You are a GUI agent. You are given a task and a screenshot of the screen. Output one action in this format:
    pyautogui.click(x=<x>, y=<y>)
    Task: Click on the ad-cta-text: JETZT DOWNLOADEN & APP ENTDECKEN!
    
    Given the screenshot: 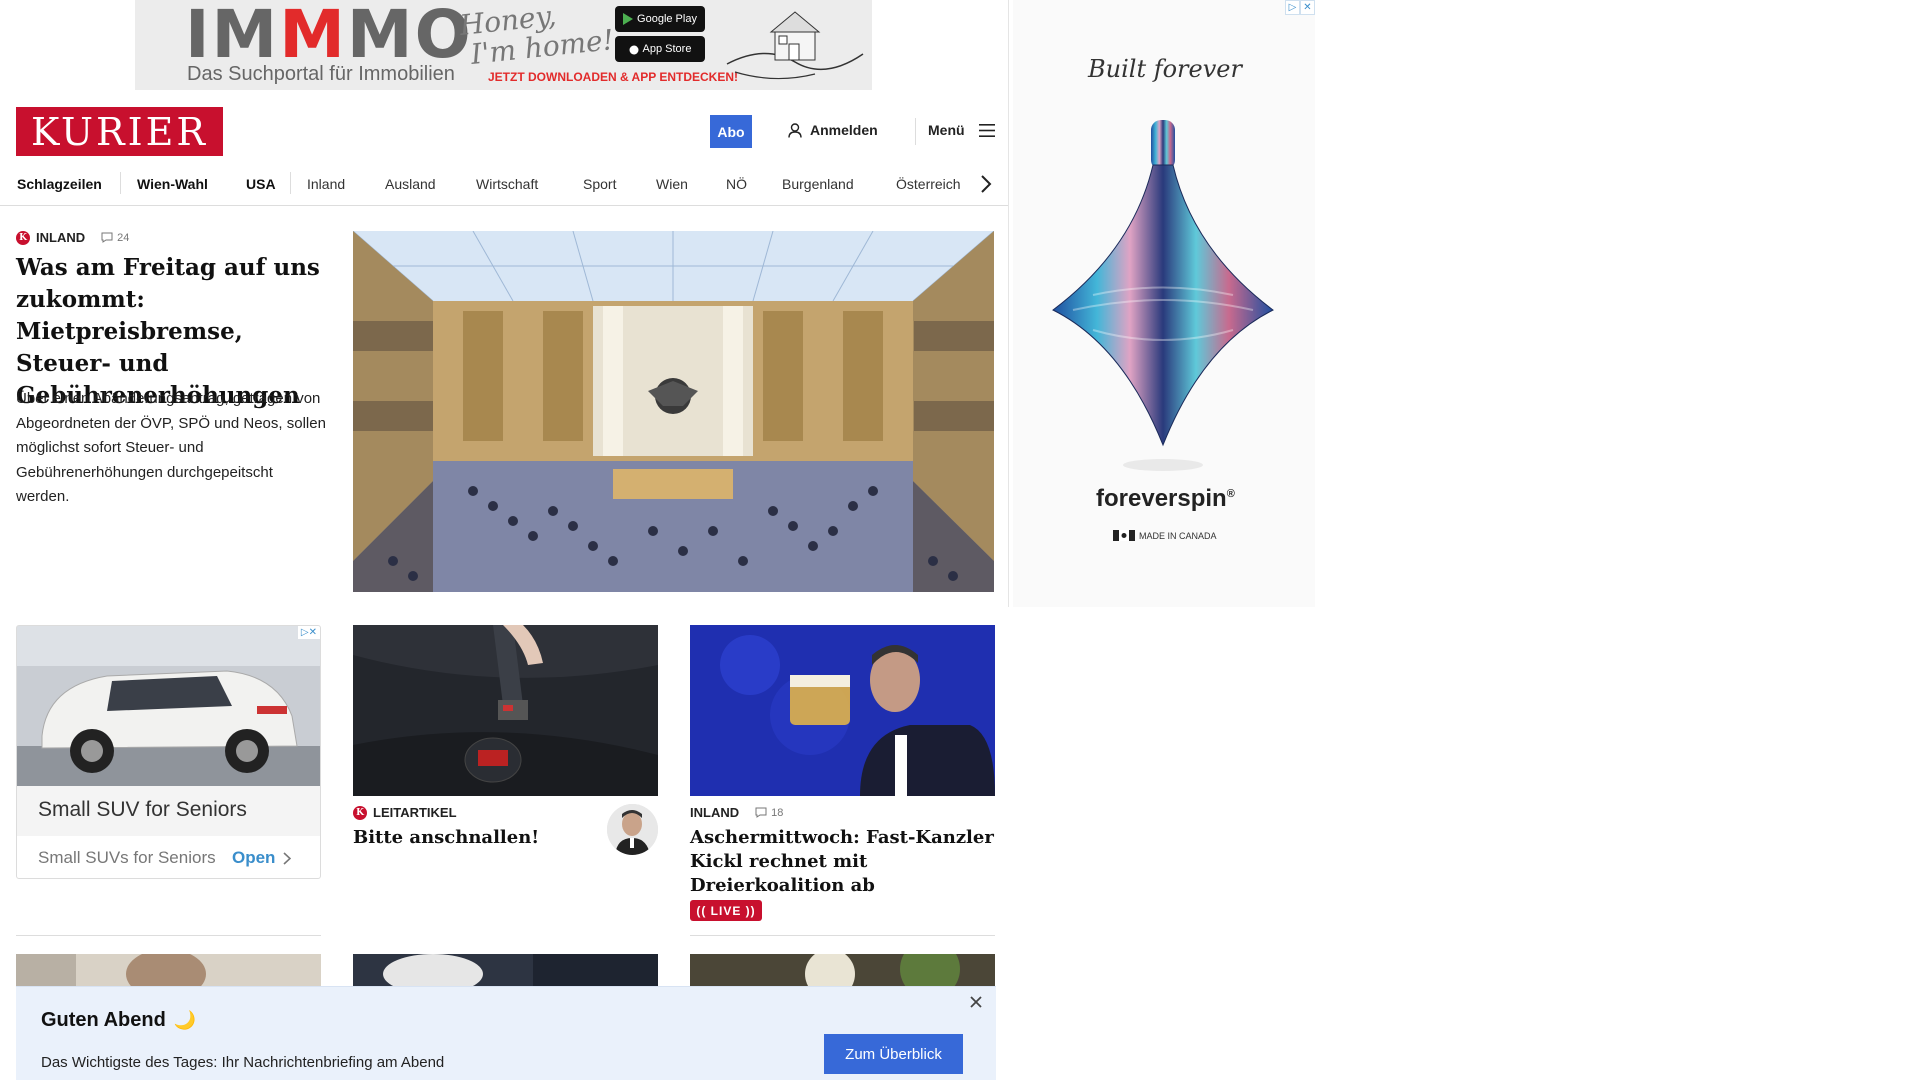 What is the action you would take?
    pyautogui.click(x=613, y=77)
    